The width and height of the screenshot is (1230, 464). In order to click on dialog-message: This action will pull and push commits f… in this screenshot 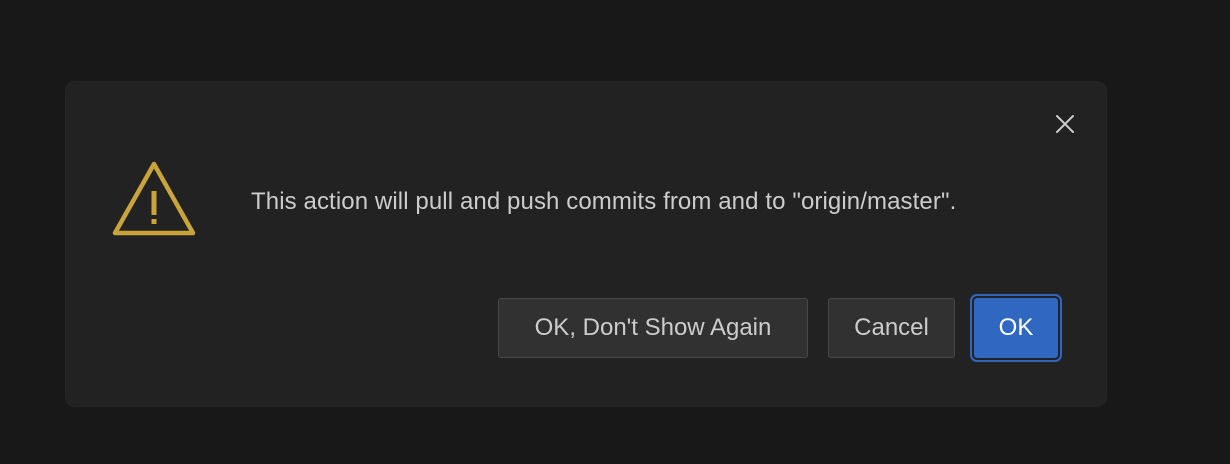, I will do `click(604, 201)`.